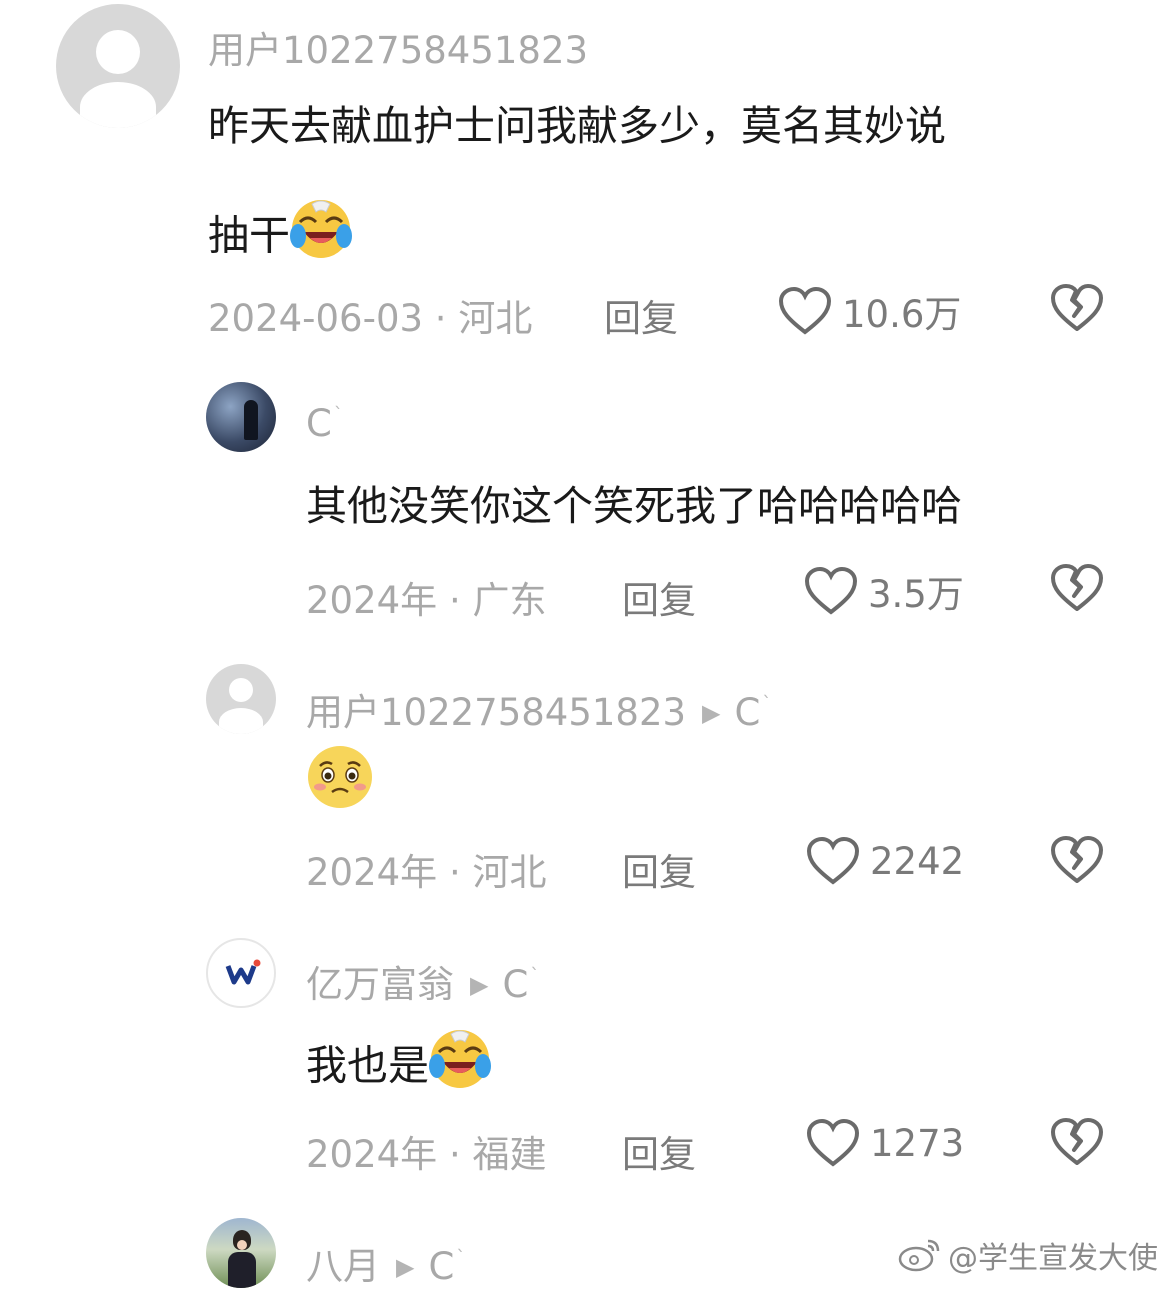 The image size is (1170, 1293). Describe the element at coordinates (916, 594) in the screenshot. I see `like-count: 3.5万` at that location.